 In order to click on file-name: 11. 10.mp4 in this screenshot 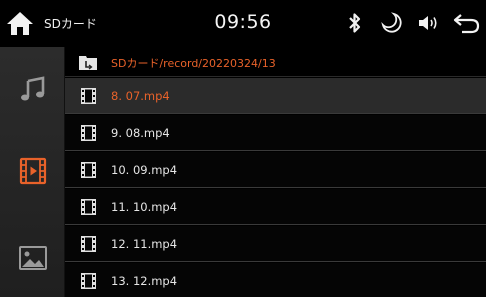, I will do `click(144, 207)`.